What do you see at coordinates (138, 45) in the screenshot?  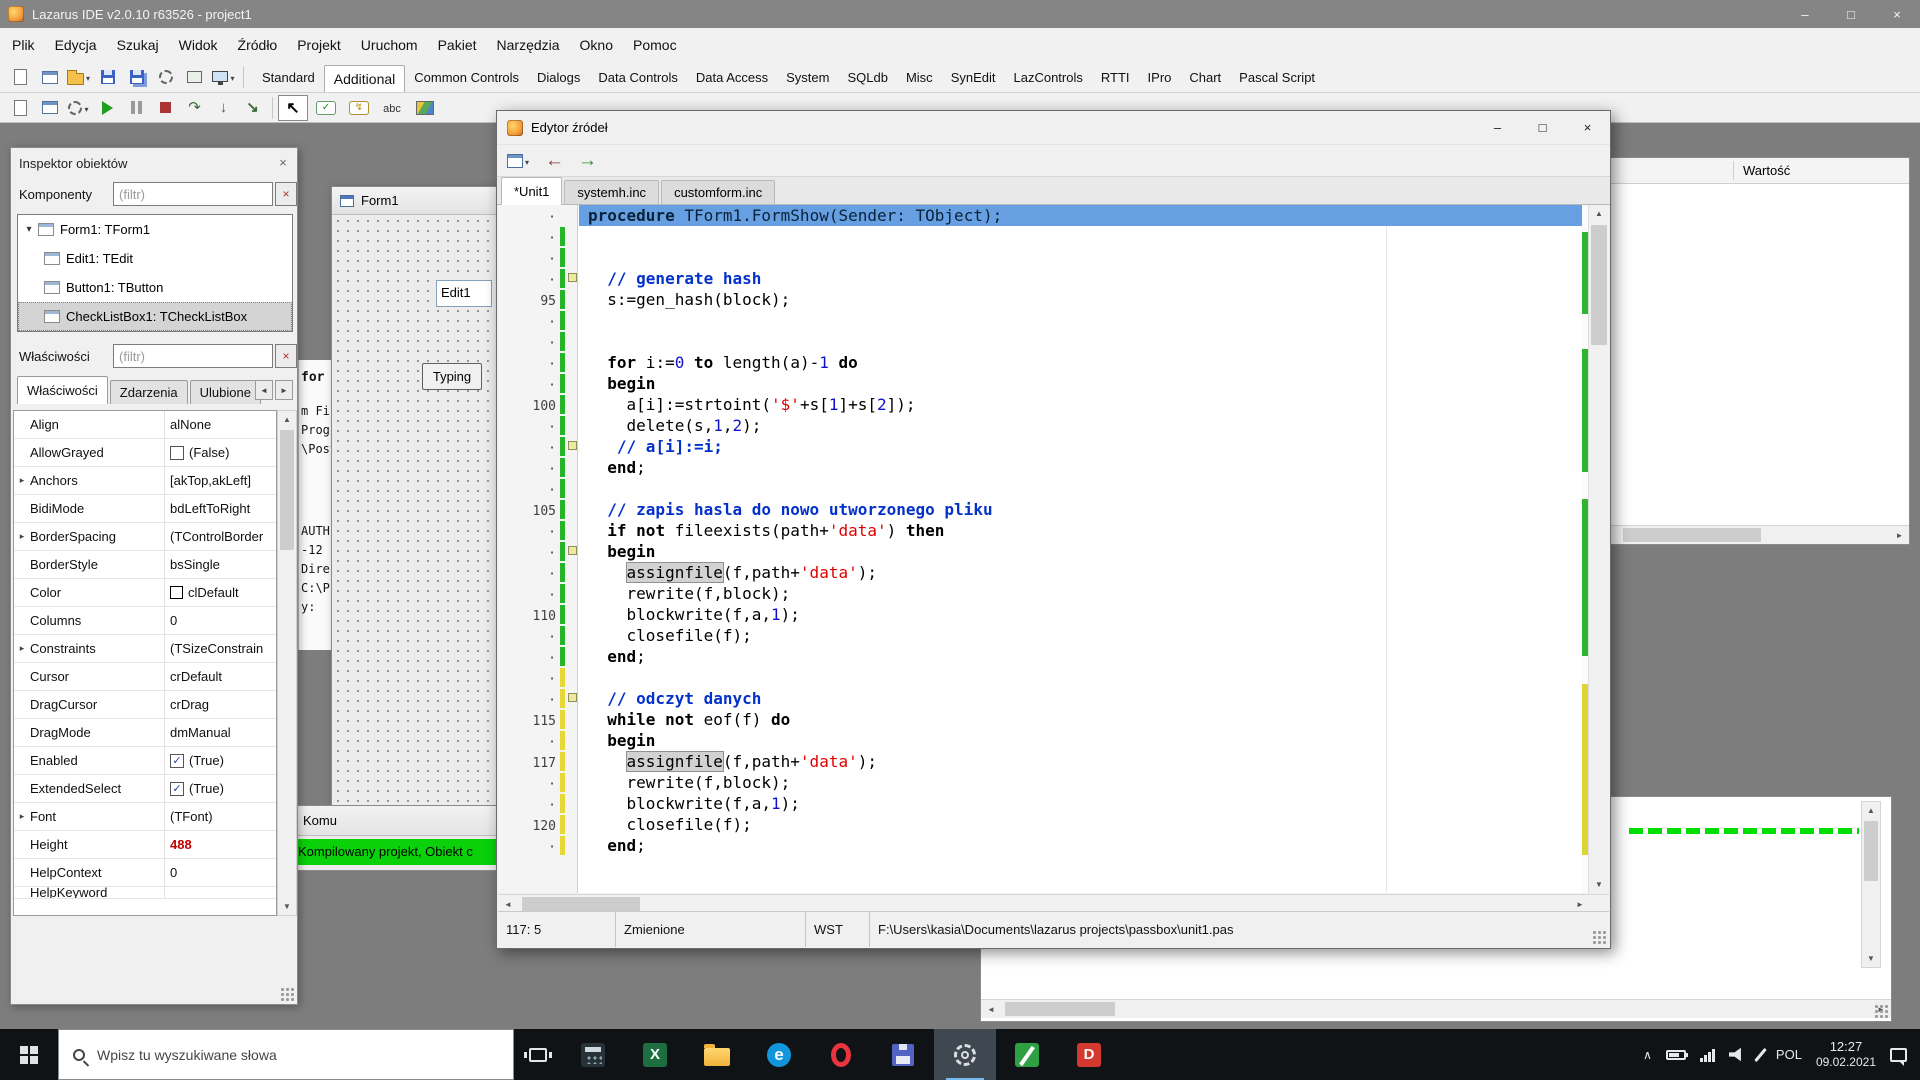 I see `menu-szukaj: Szukaj` at bounding box center [138, 45].